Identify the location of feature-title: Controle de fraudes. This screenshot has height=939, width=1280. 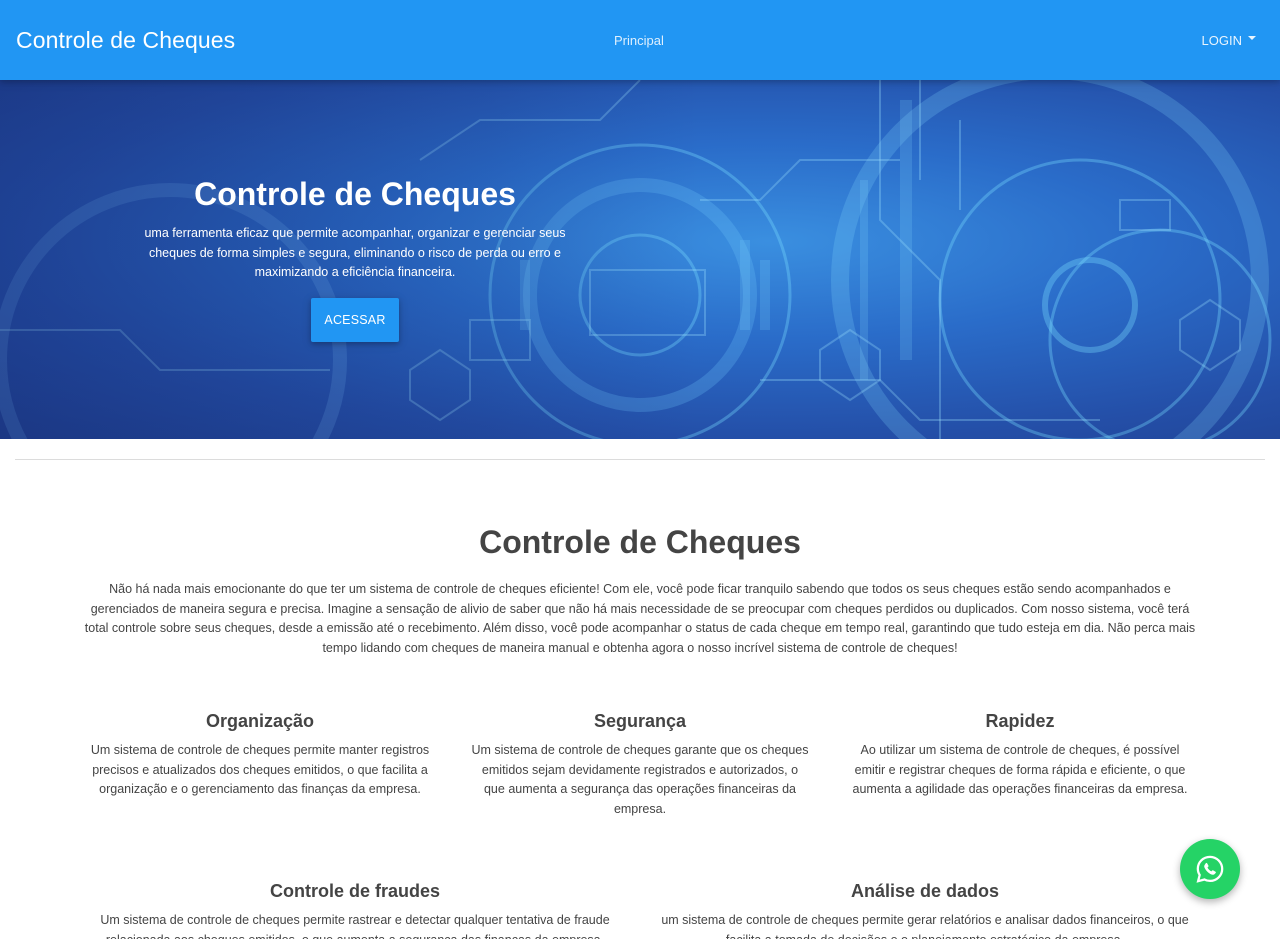
(355, 891).